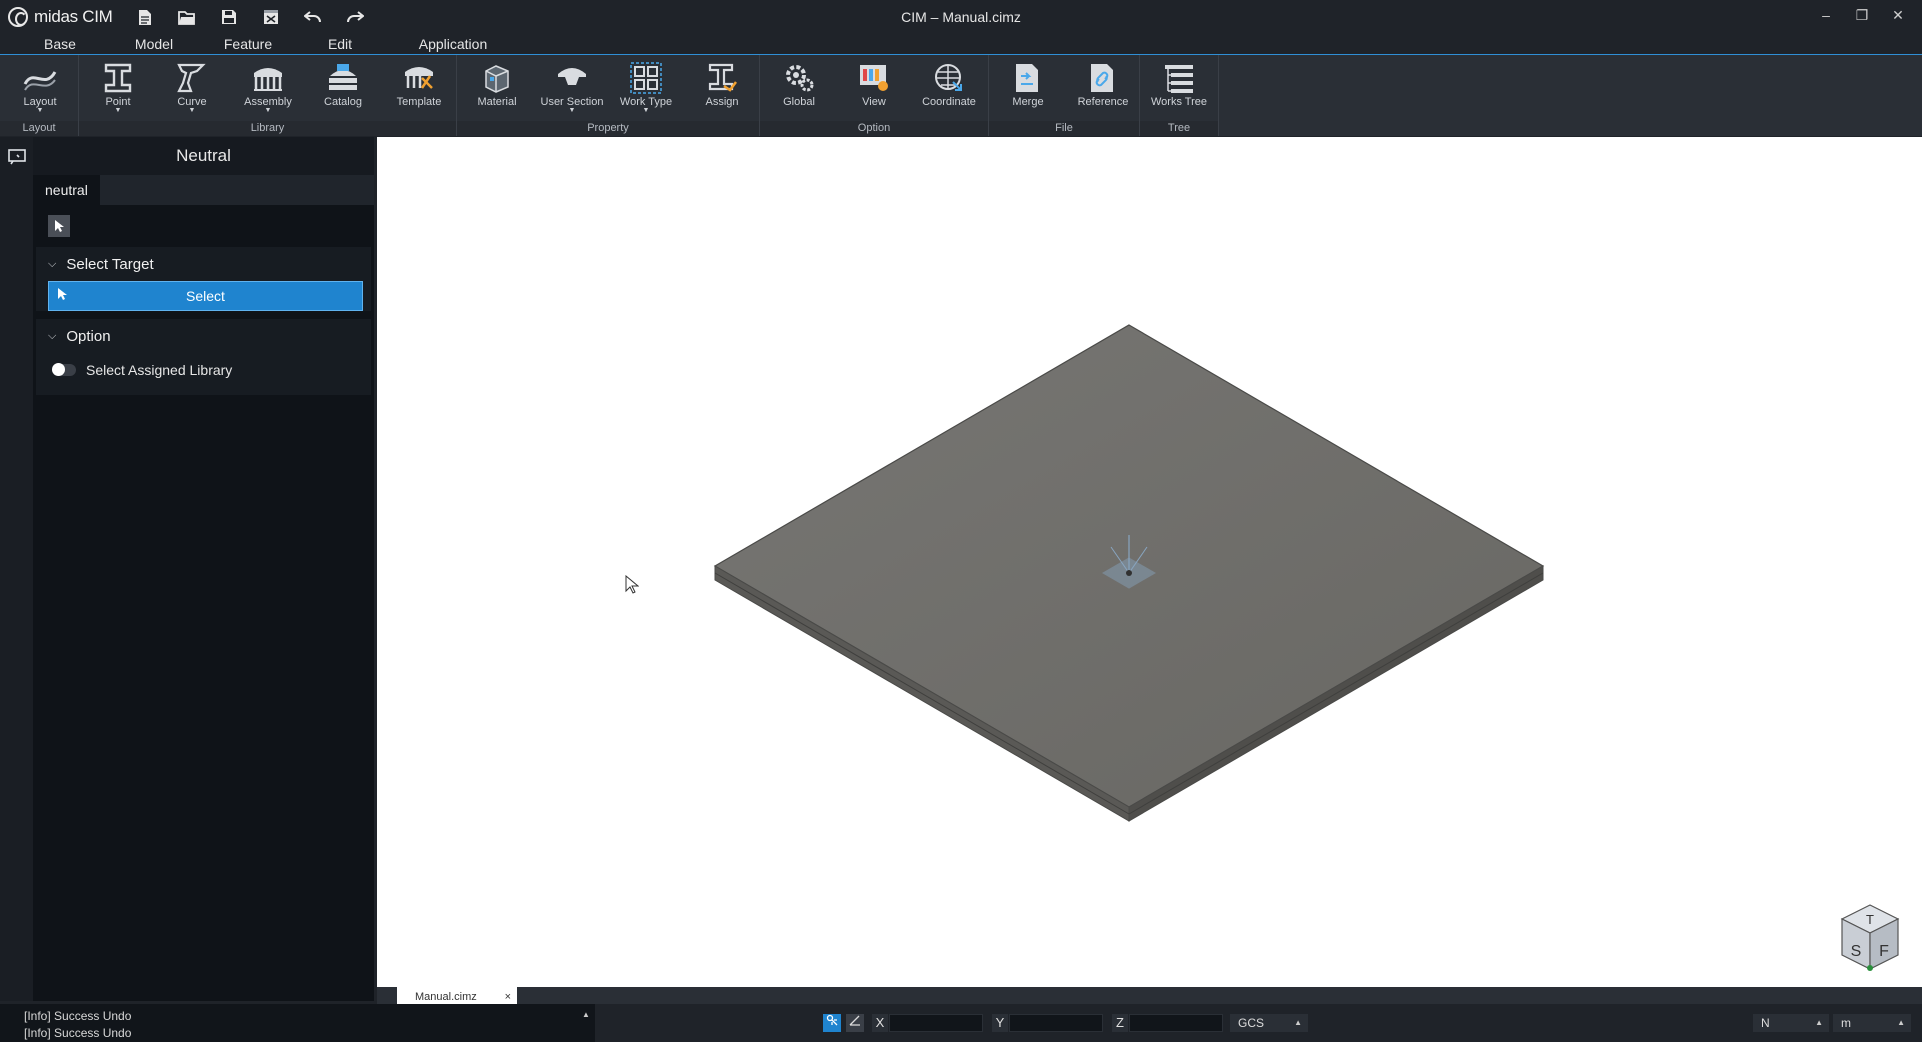 Image resolution: width=1922 pixels, height=1042 pixels. I want to click on reference-icon, so click(1103, 78).